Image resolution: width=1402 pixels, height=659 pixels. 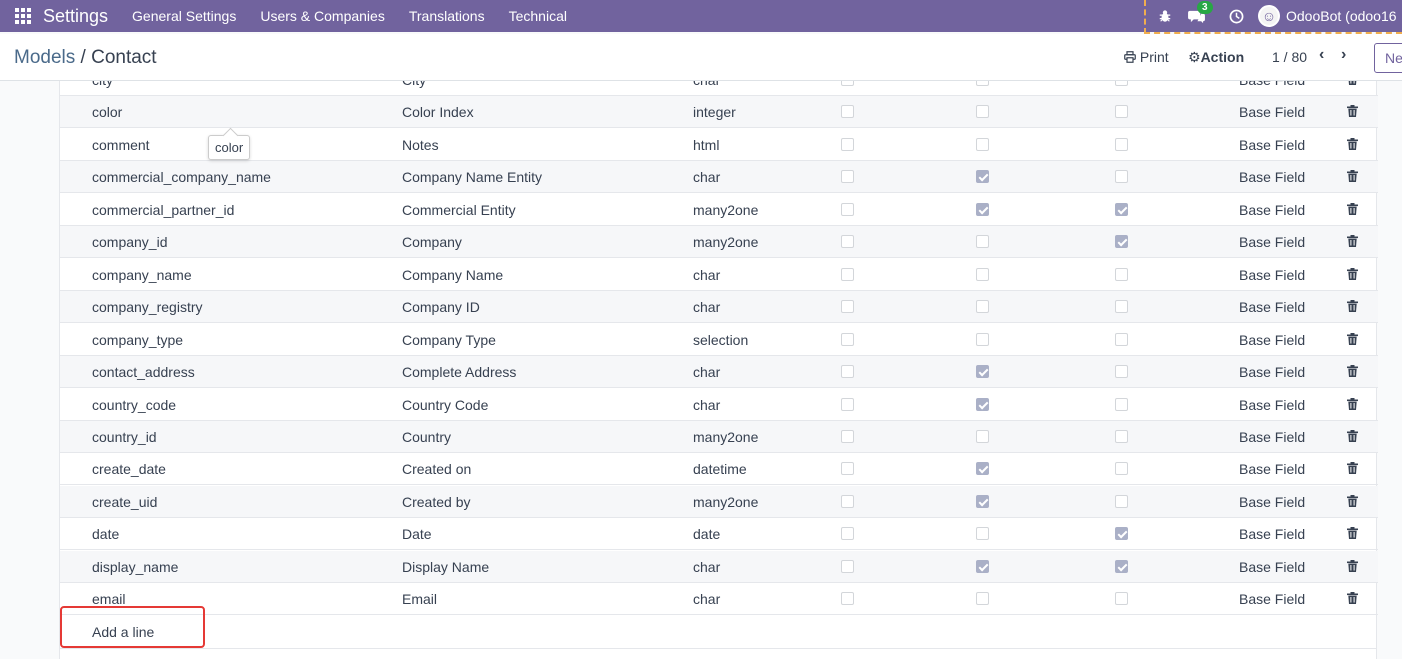 What do you see at coordinates (107, 112) in the screenshot?
I see `field-name-cell: color` at bounding box center [107, 112].